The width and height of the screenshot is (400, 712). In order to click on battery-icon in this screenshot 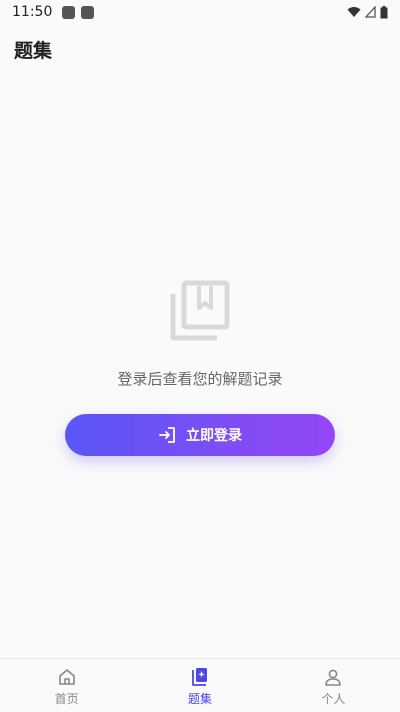, I will do `click(384, 11)`.